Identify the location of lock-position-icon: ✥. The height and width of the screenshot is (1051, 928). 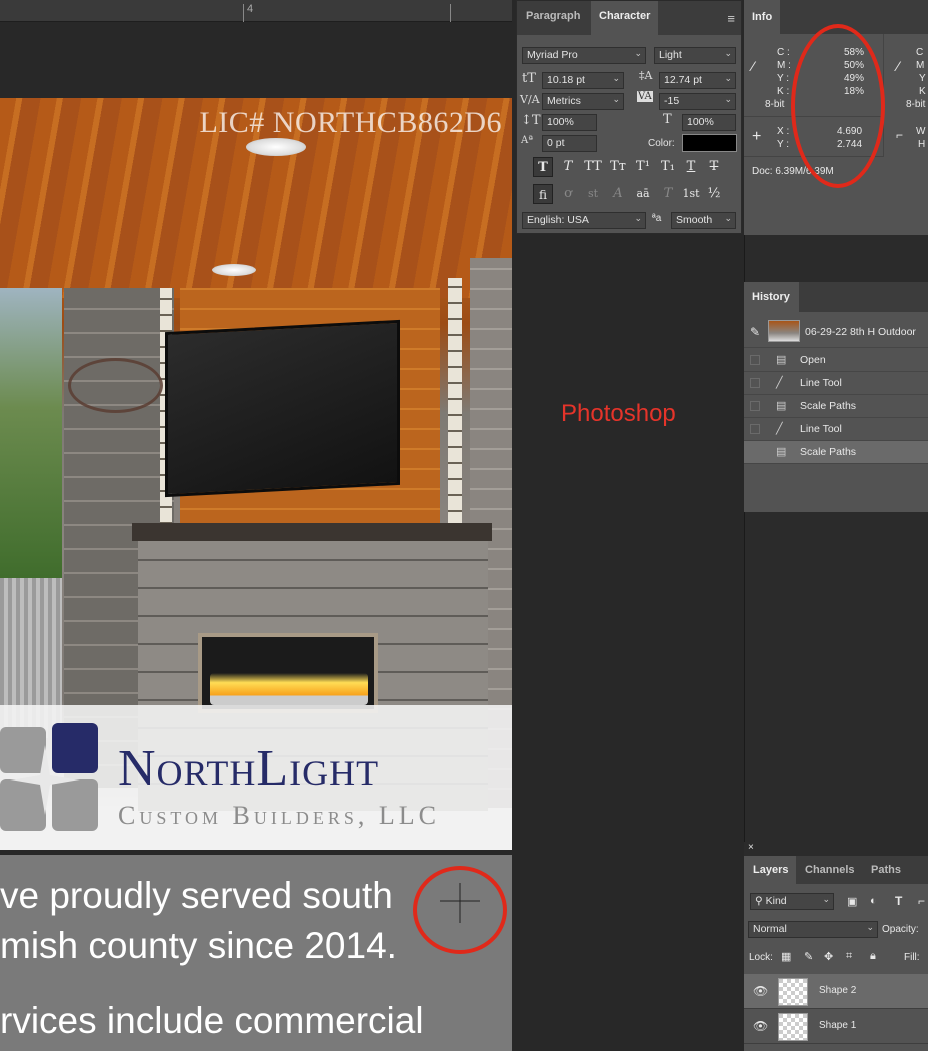
(828, 956).